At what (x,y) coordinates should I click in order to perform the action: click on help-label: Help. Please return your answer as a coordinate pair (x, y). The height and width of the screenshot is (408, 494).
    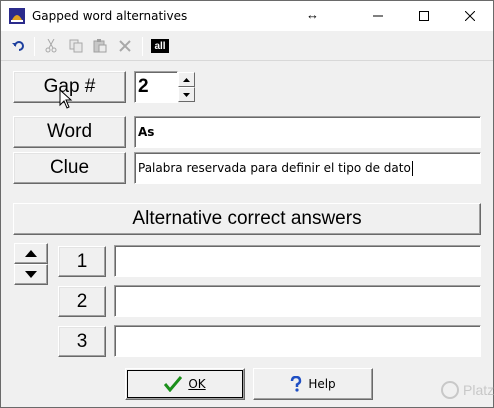
    Looking at the image, I should click on (322, 384).